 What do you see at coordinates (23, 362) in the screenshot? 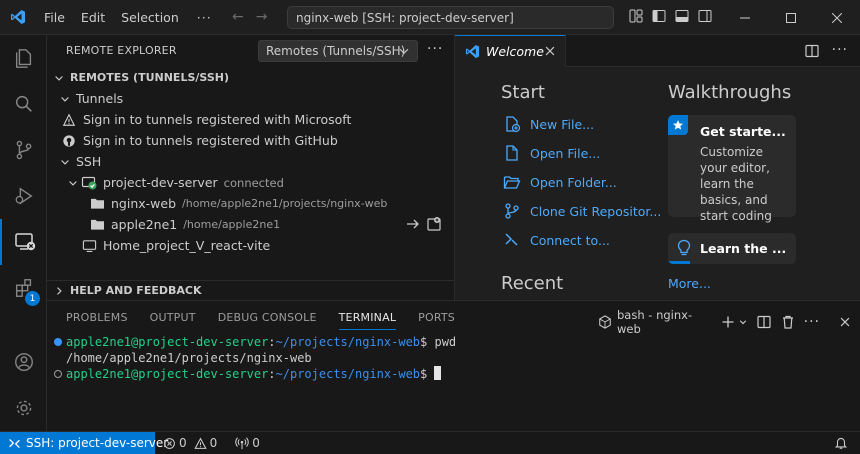
I see `accounts-icon` at bounding box center [23, 362].